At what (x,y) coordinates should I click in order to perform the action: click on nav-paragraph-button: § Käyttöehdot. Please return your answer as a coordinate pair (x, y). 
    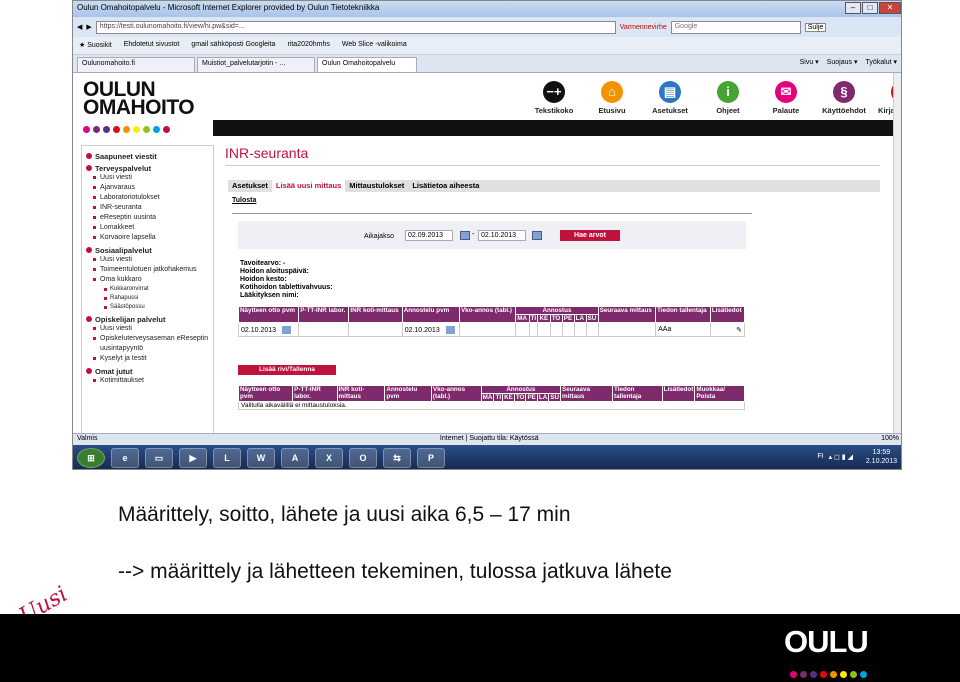
    Looking at the image, I should click on (844, 98).